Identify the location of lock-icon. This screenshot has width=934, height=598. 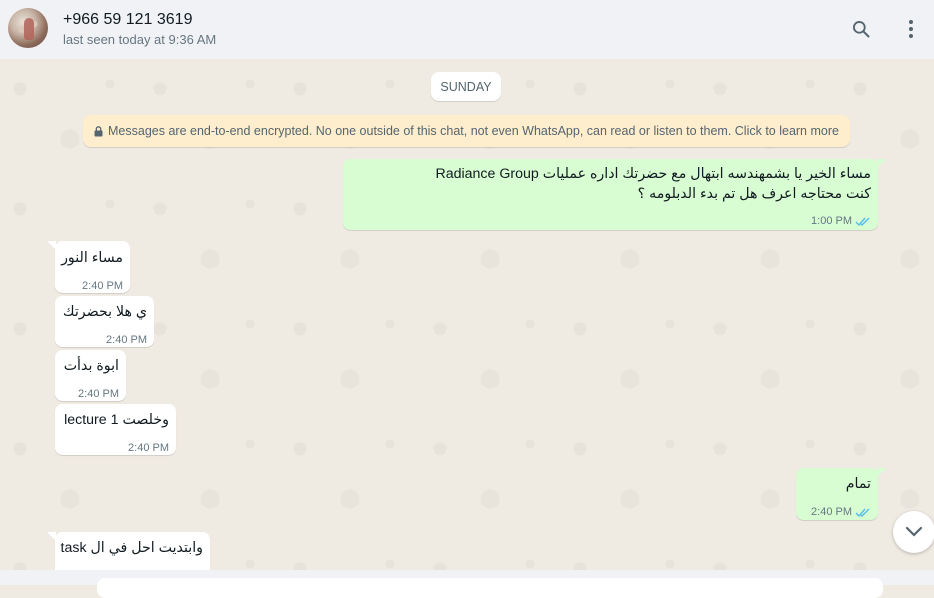
(98, 130).